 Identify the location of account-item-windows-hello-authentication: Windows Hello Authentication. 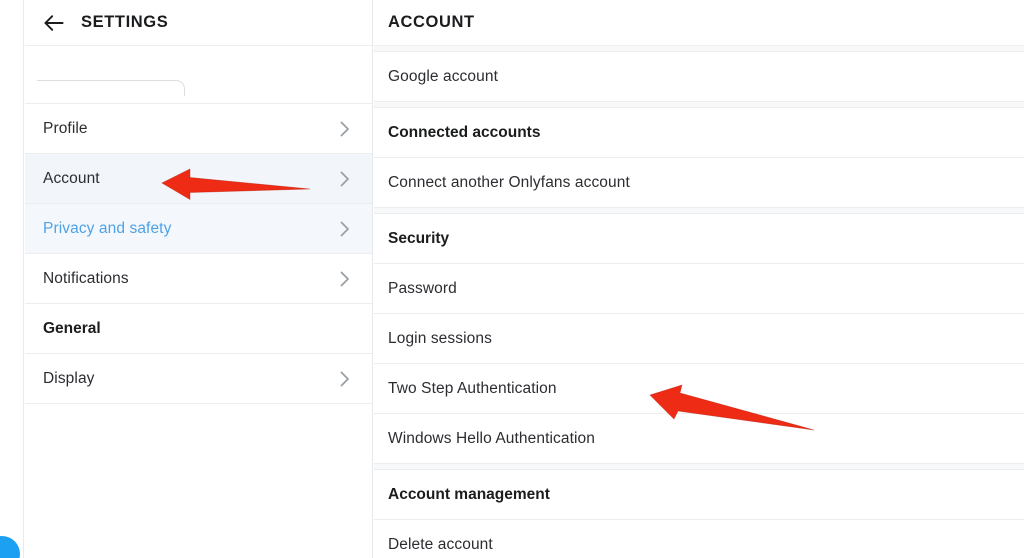
(699, 439).